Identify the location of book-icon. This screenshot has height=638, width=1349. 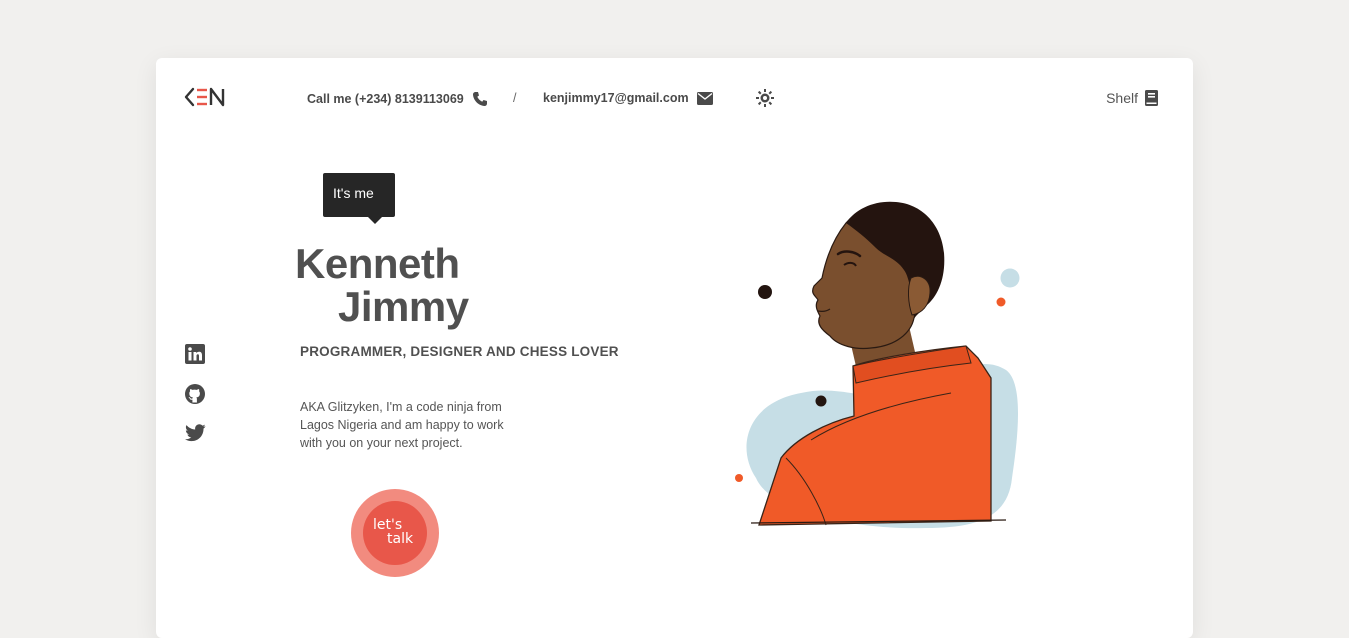
(1151, 98).